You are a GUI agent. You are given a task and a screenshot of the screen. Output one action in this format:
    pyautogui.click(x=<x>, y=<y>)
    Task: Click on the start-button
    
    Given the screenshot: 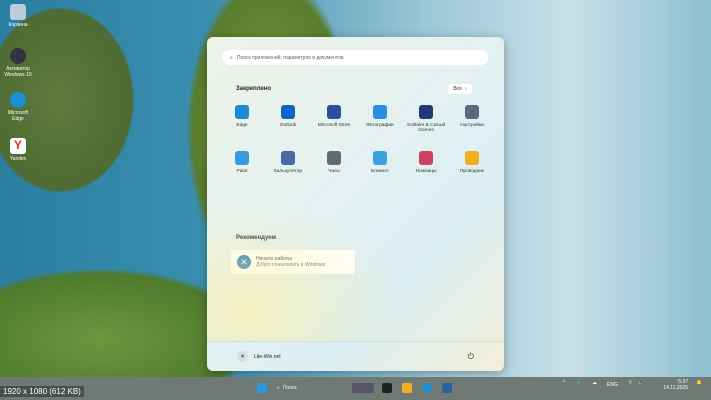 What is the action you would take?
    pyautogui.click(x=262, y=388)
    